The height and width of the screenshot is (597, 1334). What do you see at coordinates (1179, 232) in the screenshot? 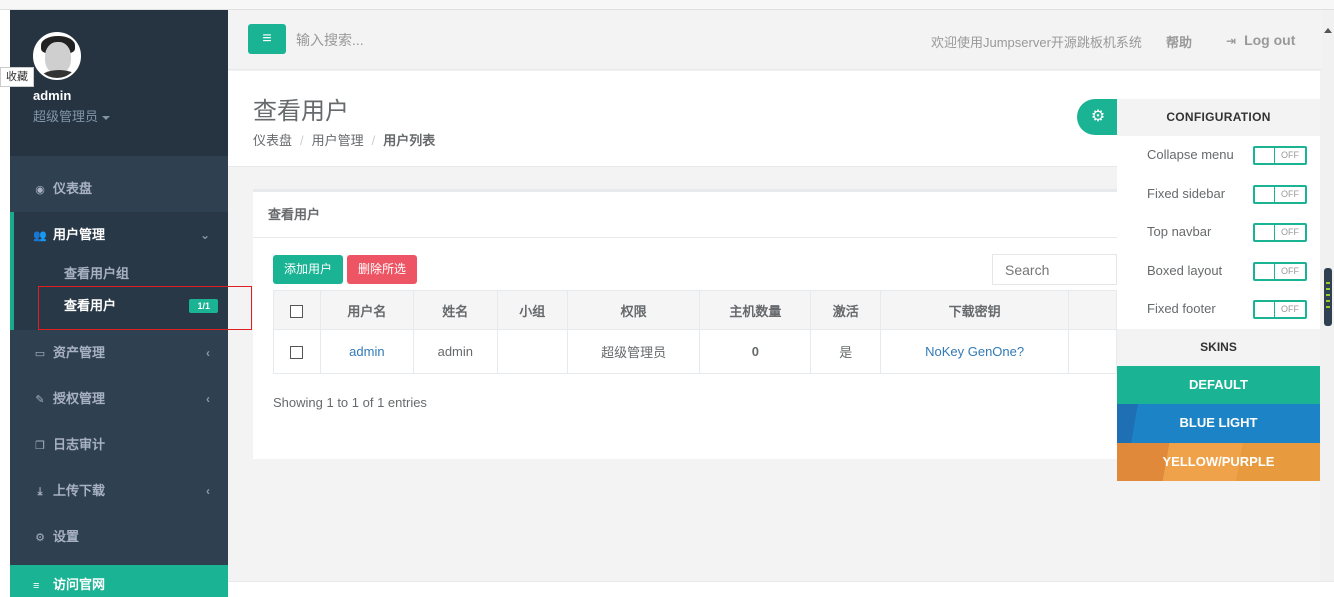
I see `config-option-label: Top navbar` at bounding box center [1179, 232].